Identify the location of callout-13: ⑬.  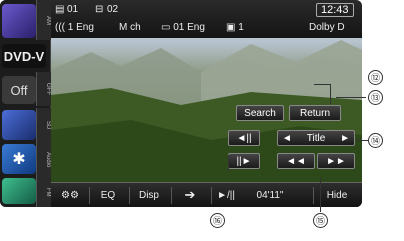
(375, 97).